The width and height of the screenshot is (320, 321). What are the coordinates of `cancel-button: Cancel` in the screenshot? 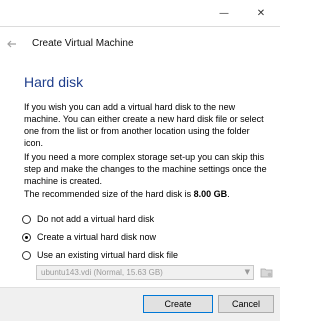 It's located at (246, 304).